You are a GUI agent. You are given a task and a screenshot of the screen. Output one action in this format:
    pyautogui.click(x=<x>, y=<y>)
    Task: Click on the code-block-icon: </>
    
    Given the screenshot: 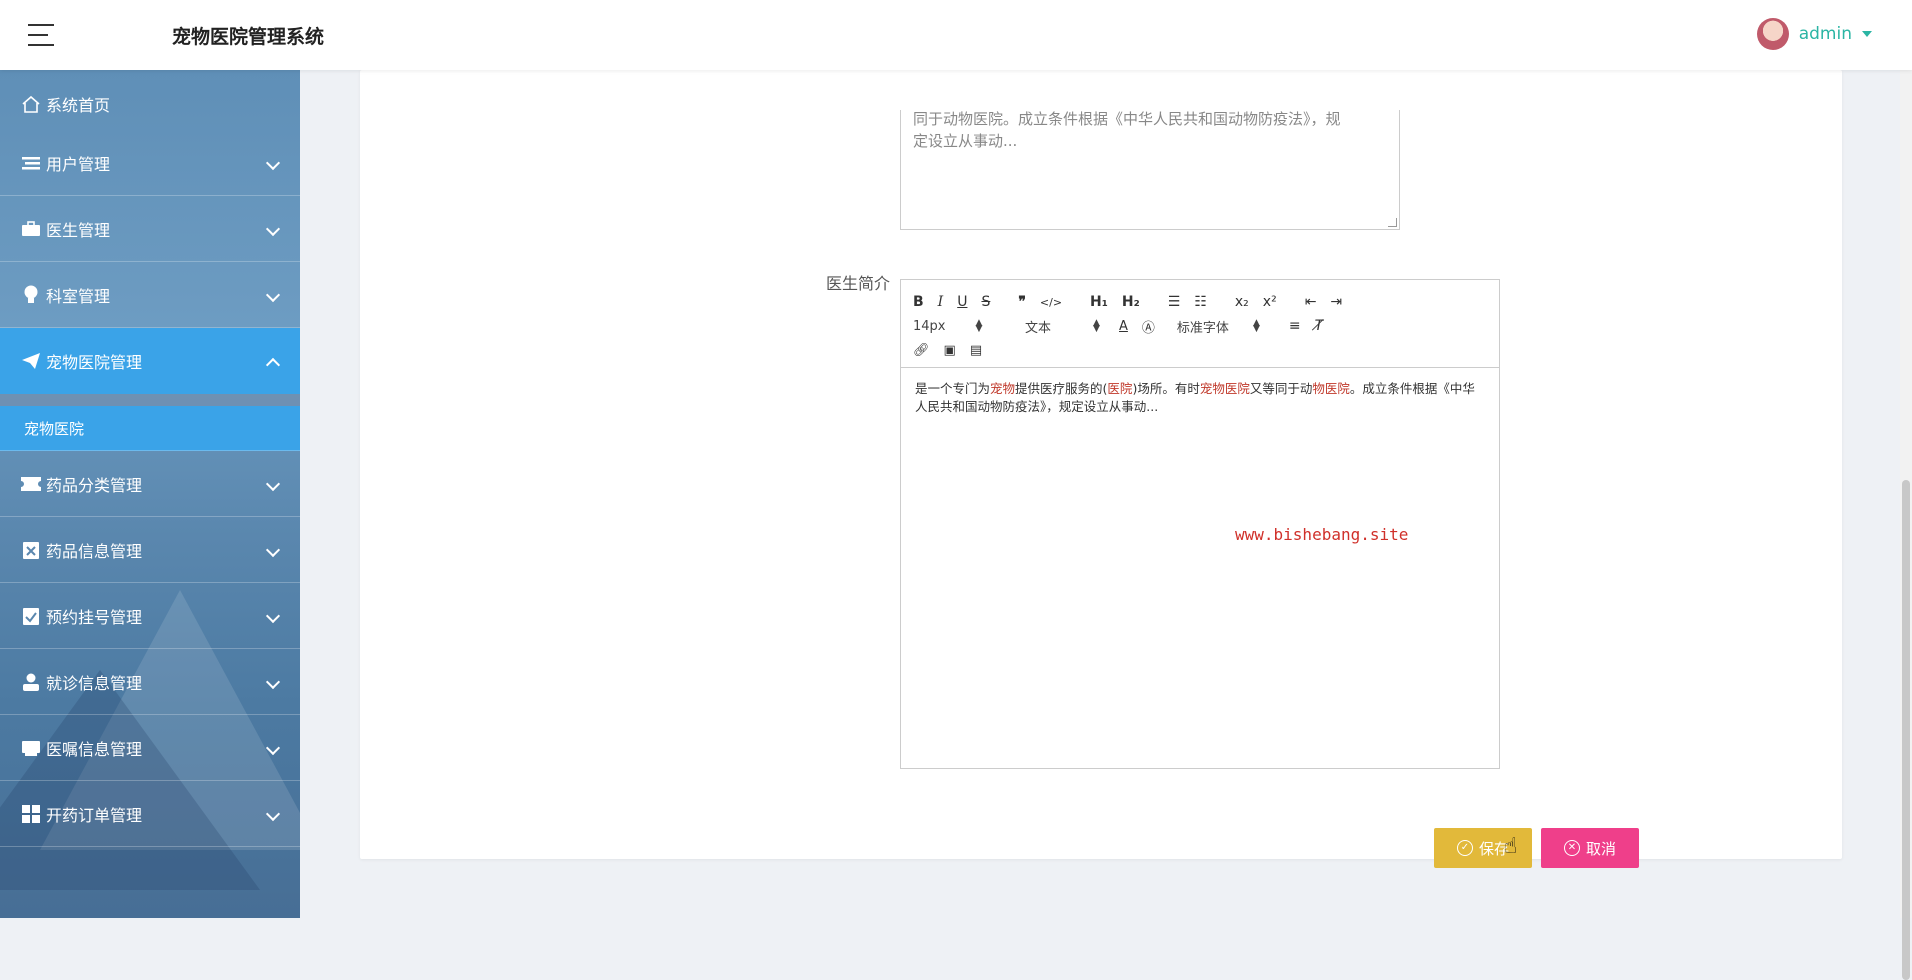 What is the action you would take?
    pyautogui.click(x=1051, y=302)
    